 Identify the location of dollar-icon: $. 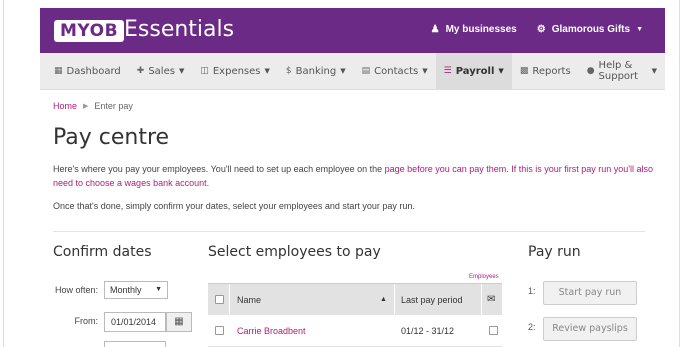
(288, 71).